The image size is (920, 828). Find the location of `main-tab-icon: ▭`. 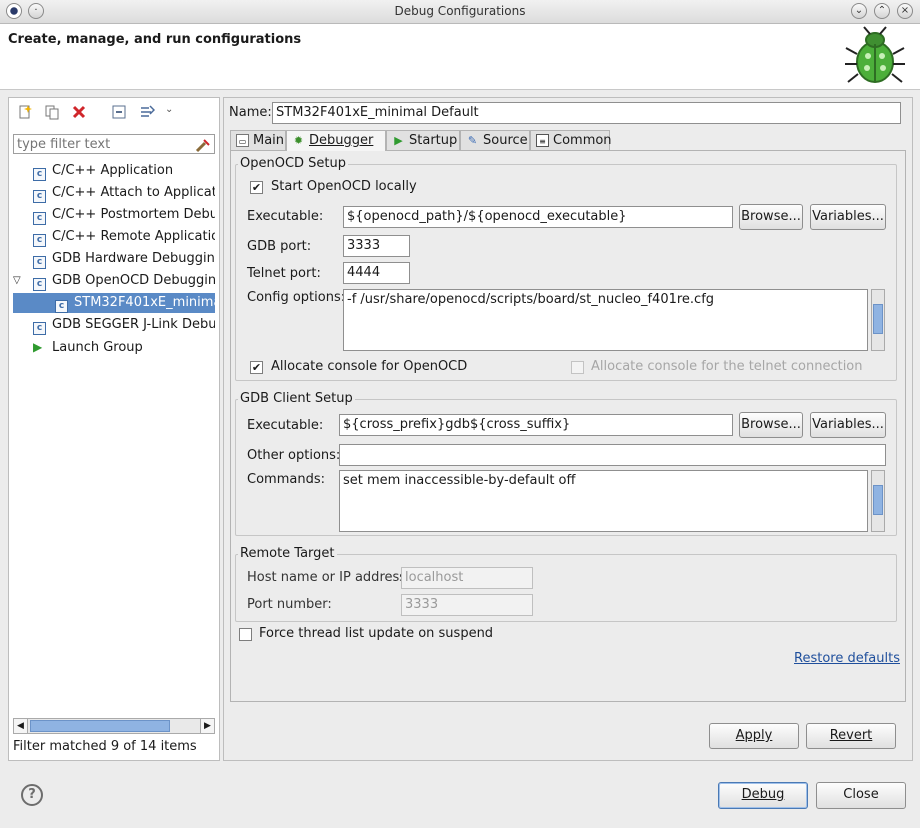

main-tab-icon: ▭ is located at coordinates (242, 140).